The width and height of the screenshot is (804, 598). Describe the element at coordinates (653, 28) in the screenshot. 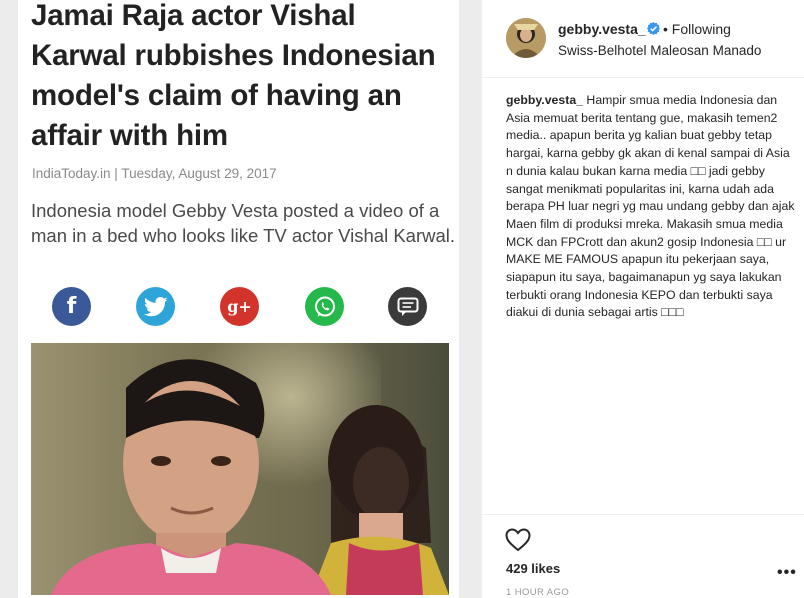

I see `verified-badge-icon` at that location.